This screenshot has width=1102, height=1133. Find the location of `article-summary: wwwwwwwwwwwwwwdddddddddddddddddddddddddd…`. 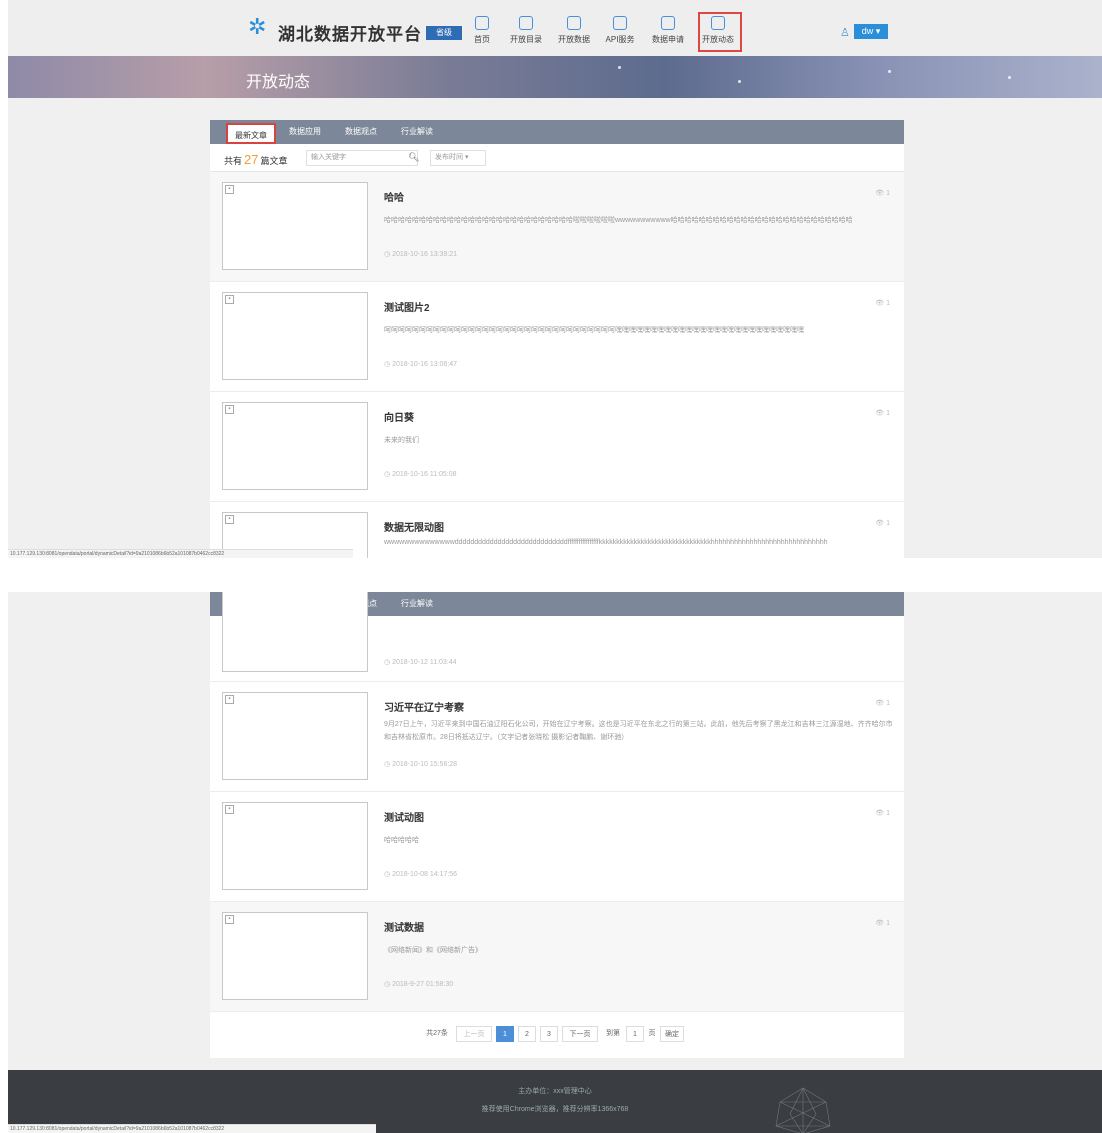

article-summary: wwwwwwwwwwwwwwdddddddddddddddddddddddddd… is located at coordinates (606, 542).